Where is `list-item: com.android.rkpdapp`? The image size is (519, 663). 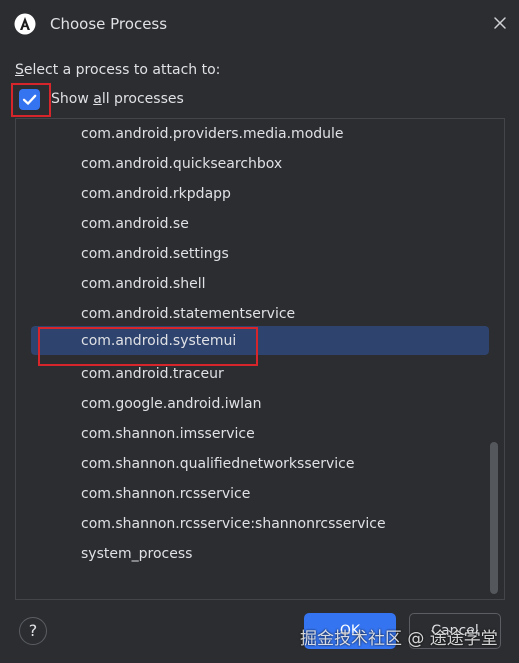 list-item: com.android.rkpdapp is located at coordinates (260, 194).